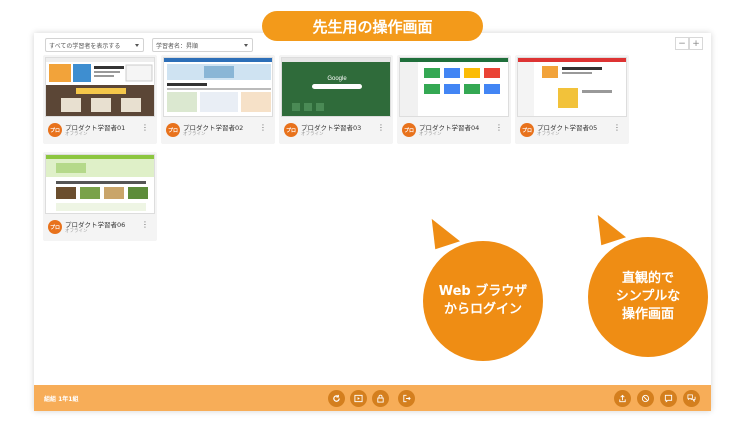 This screenshot has width=744, height=446. I want to click on bubble-text-line: 操作画面, so click(647, 314).